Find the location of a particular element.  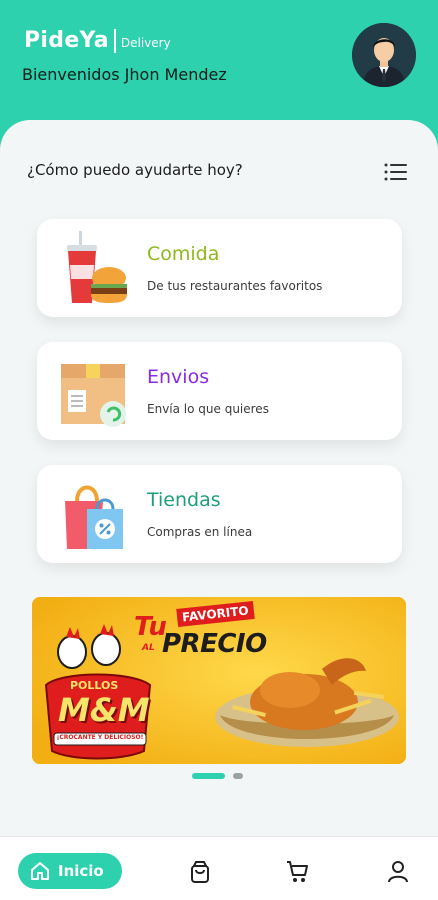

bottom-nav: Inicio is located at coordinates (219, 868).